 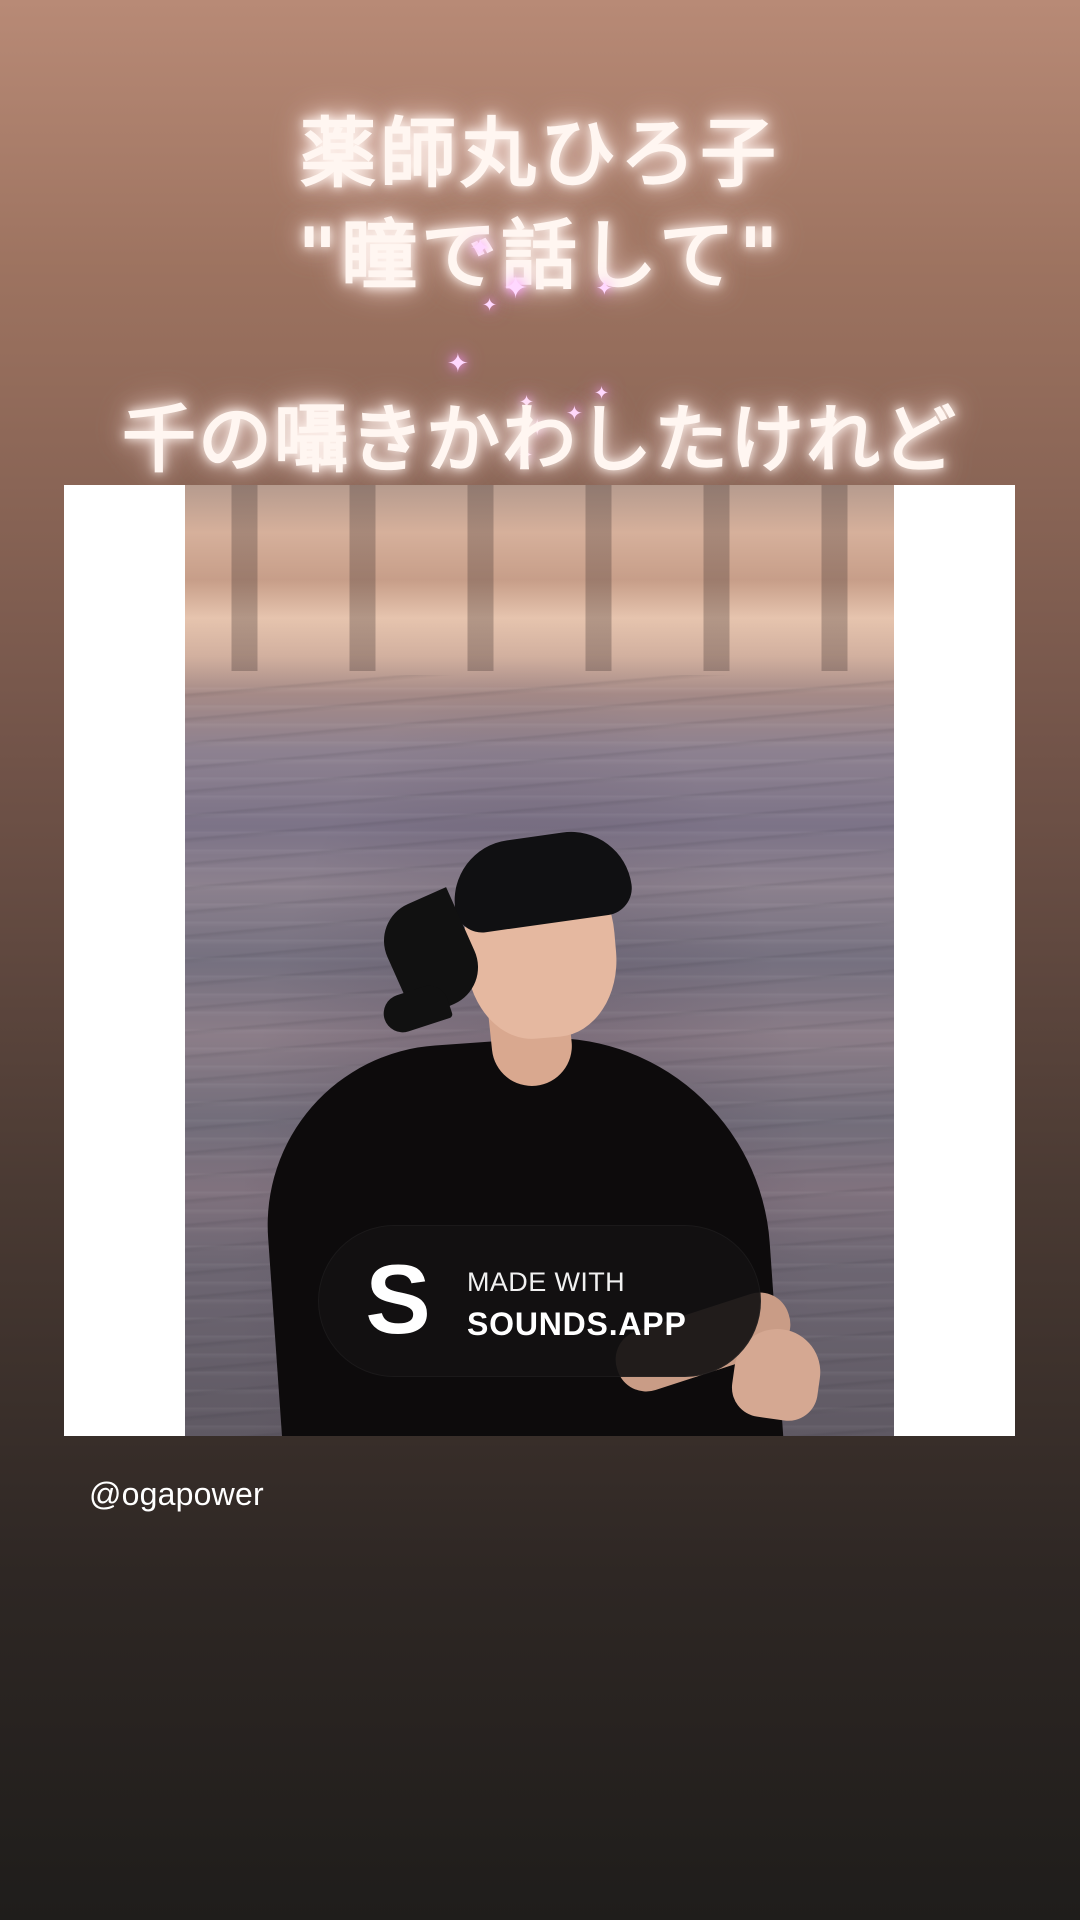 What do you see at coordinates (398, 1299) in the screenshot?
I see `sounds-logo-icon: S` at bounding box center [398, 1299].